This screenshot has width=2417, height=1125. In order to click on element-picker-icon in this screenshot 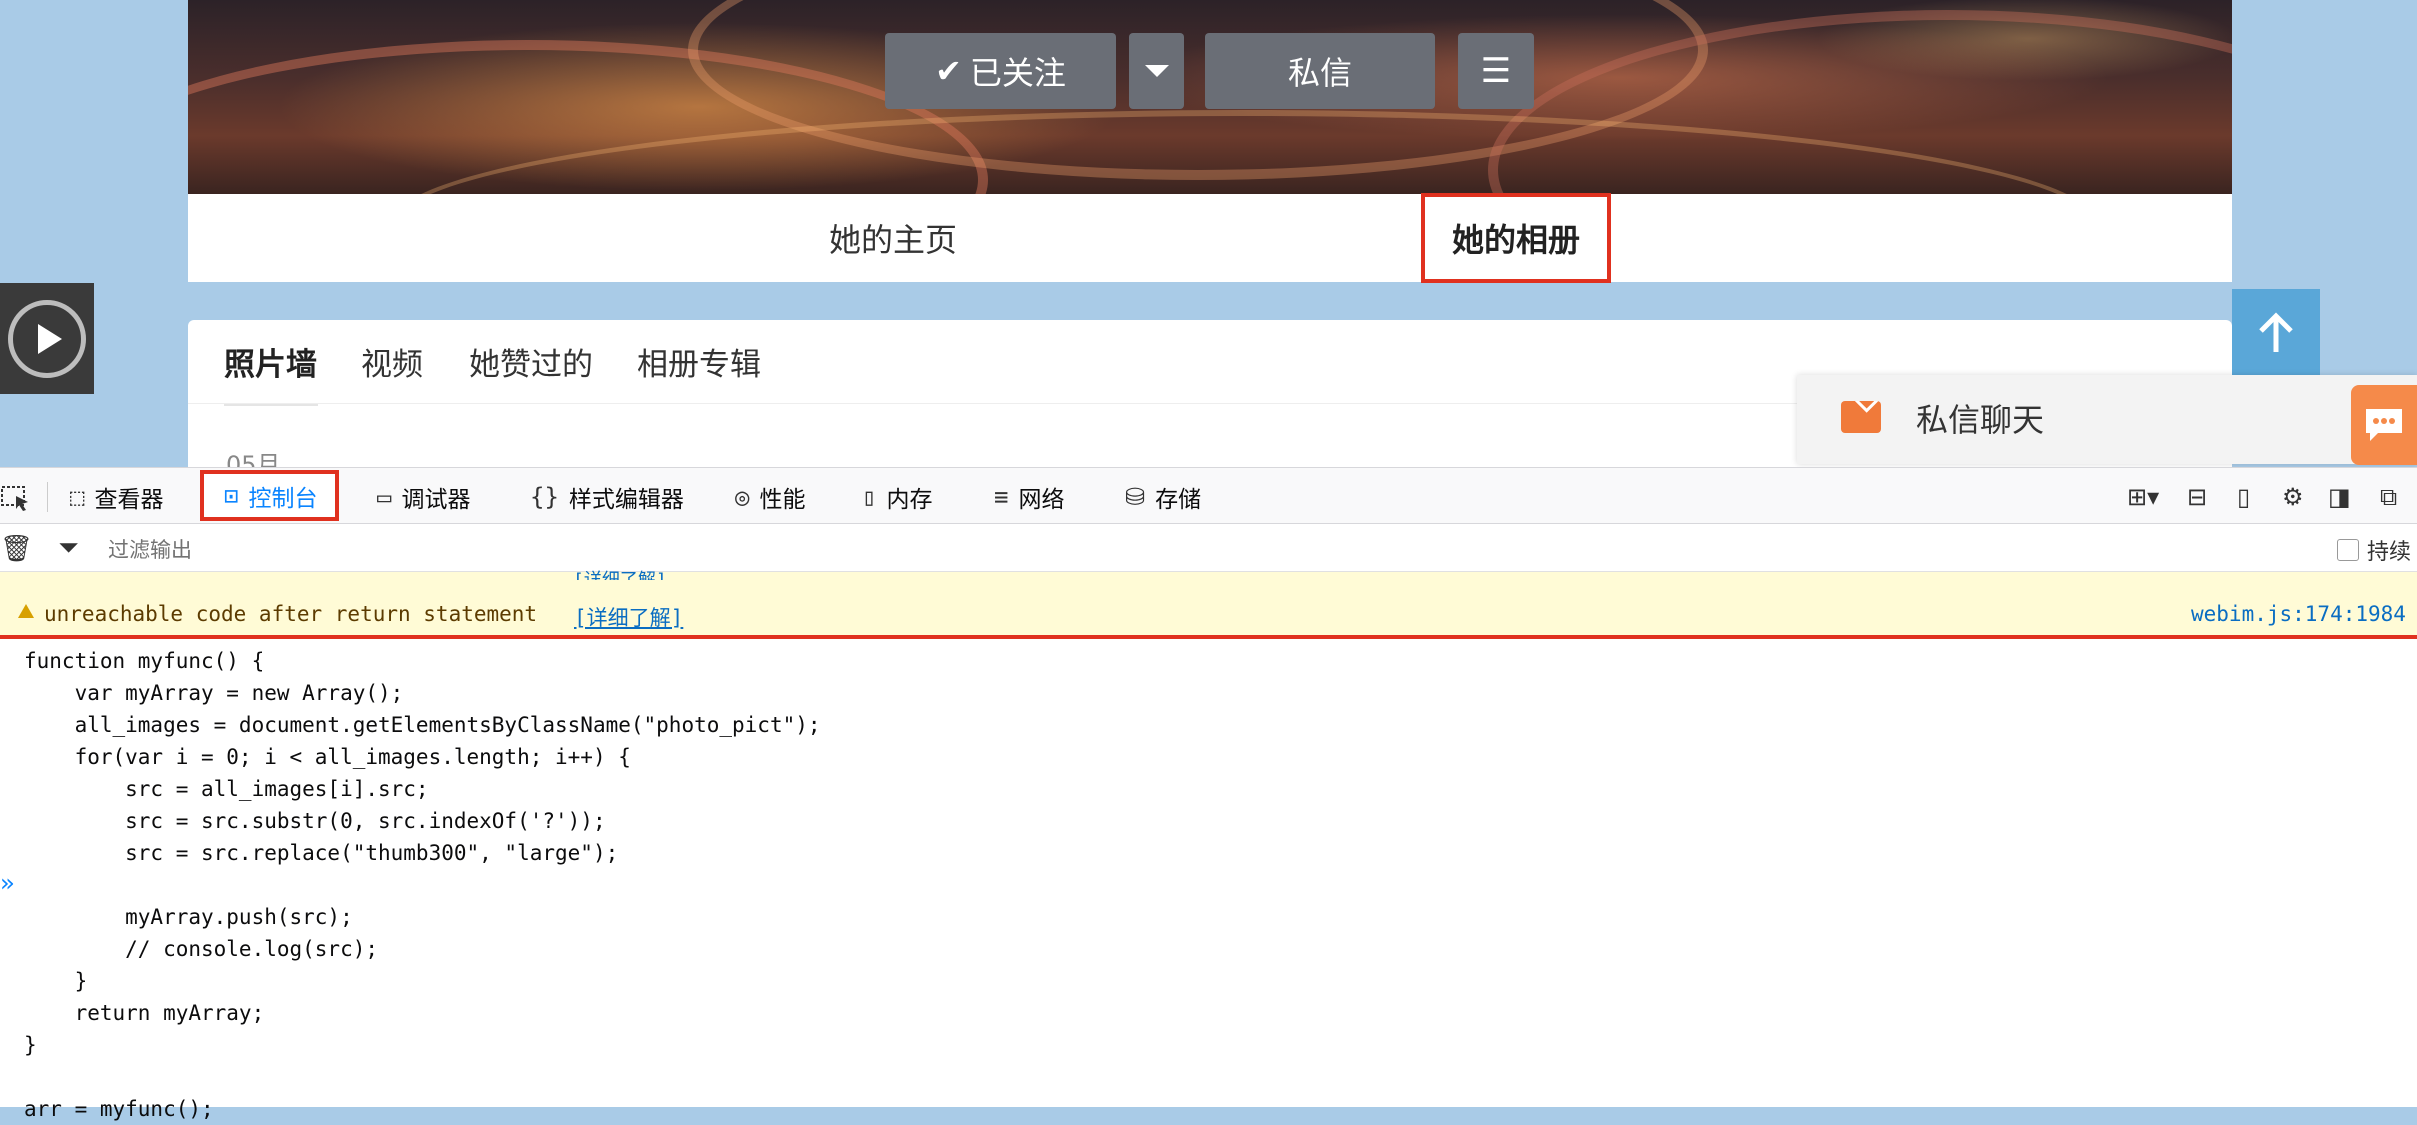, I will do `click(15, 497)`.